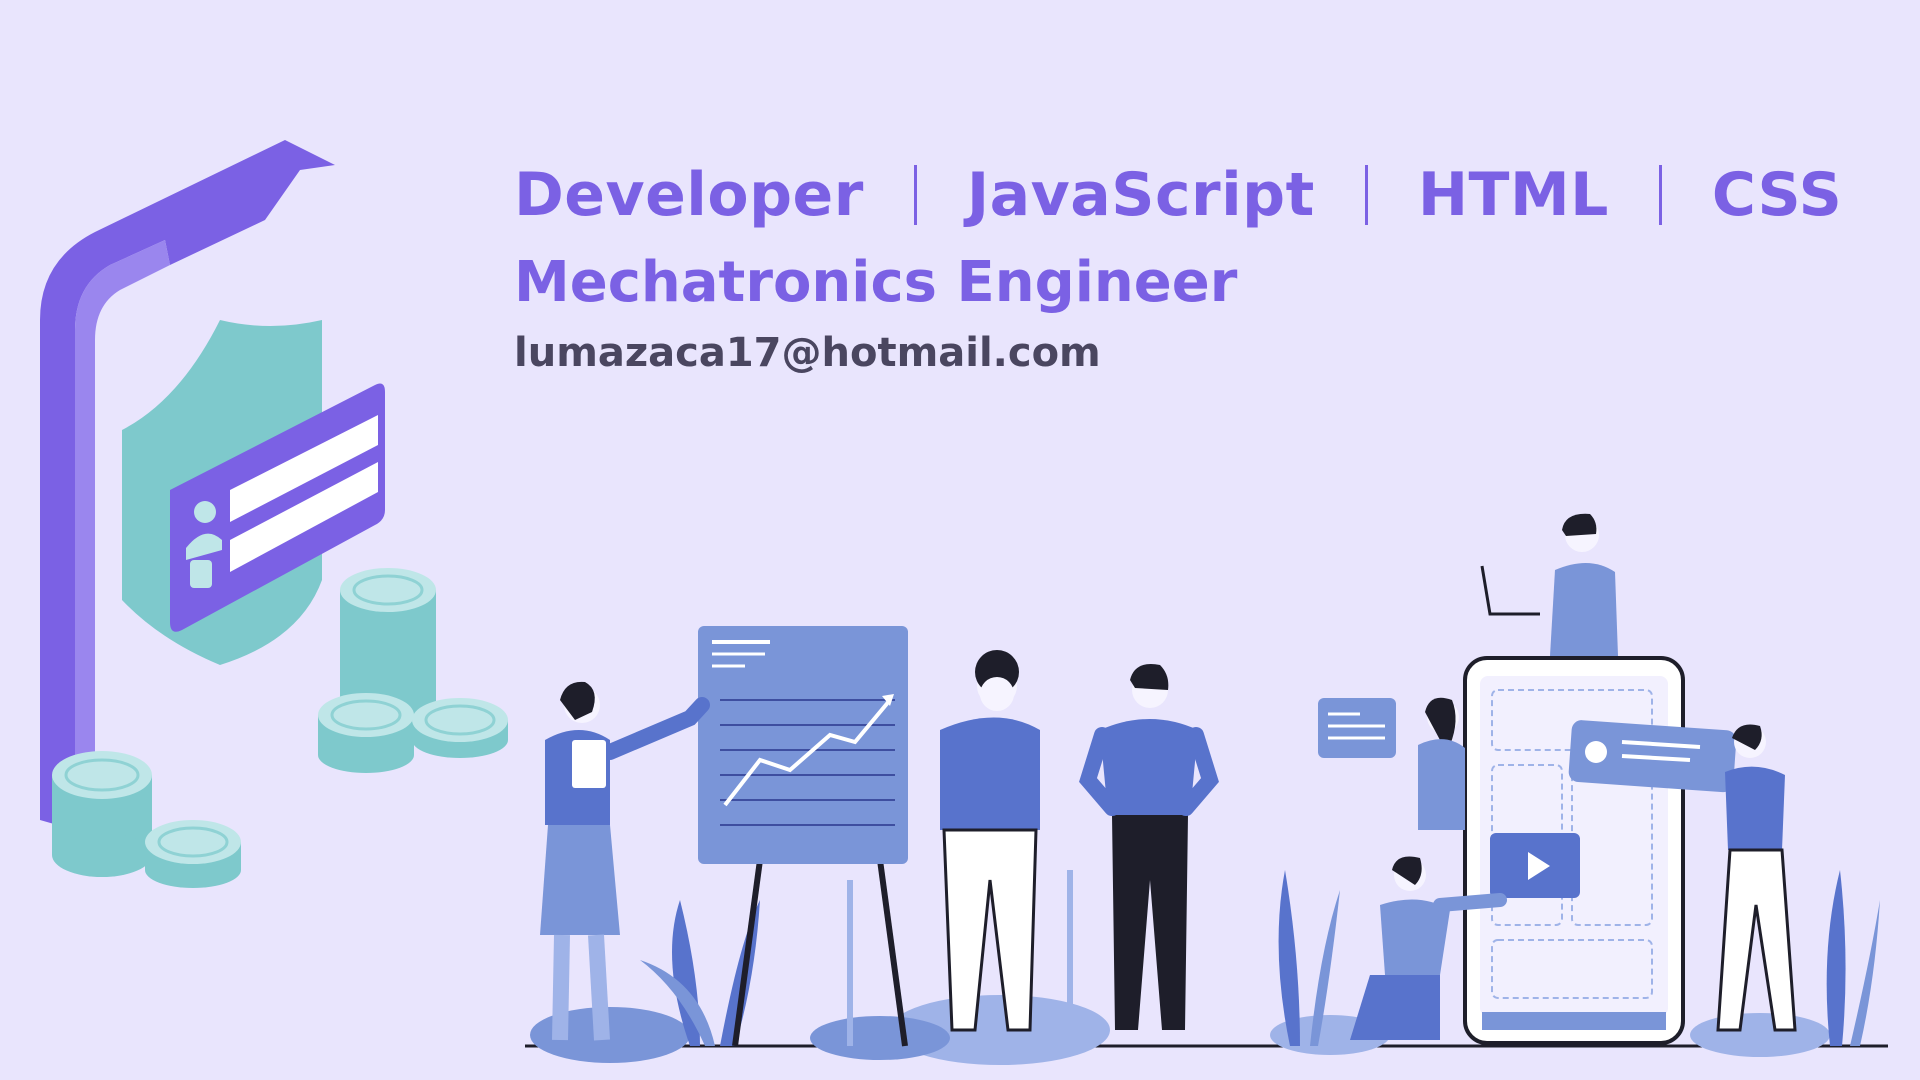 The height and width of the screenshot is (1080, 1920). I want to click on skills-headline: Developer JavaScript HTML CSS, so click(1204, 195).